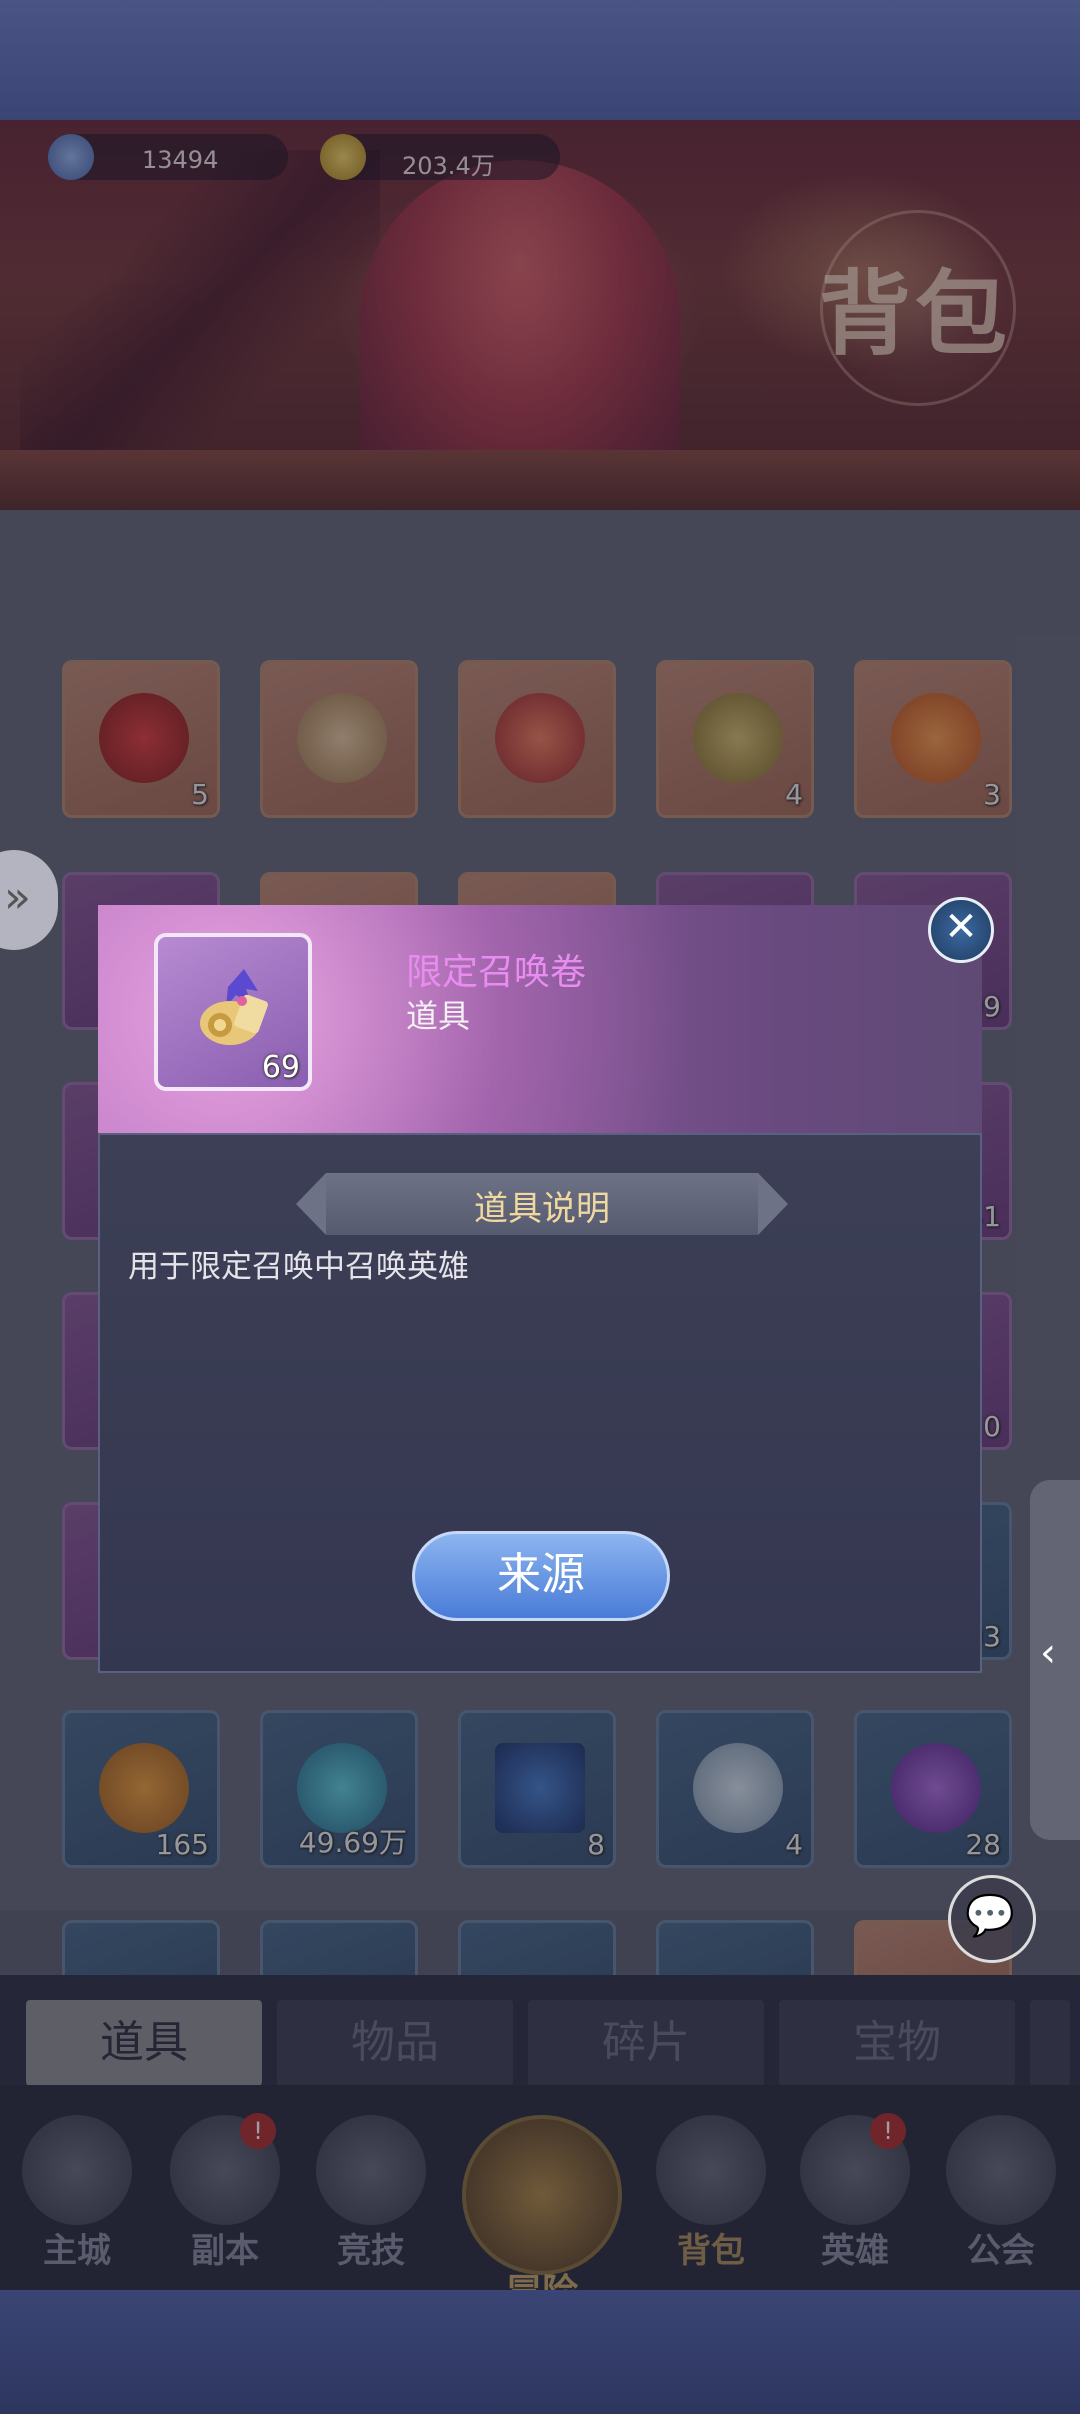 This screenshot has height=2414, width=1080. I want to click on collapse-side-panel: ‹, so click(1055, 1660).